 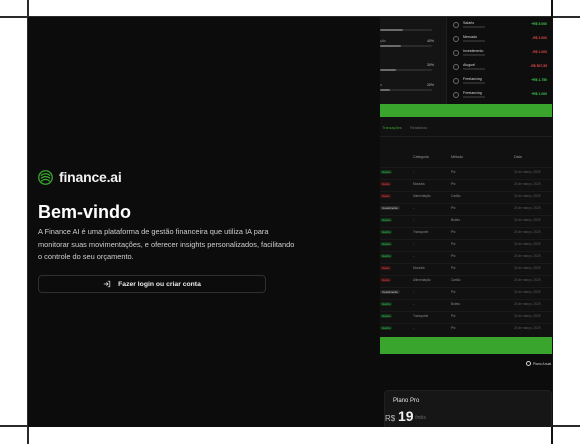 I want to click on transaction-name: Investimento, so click(x=473, y=51).